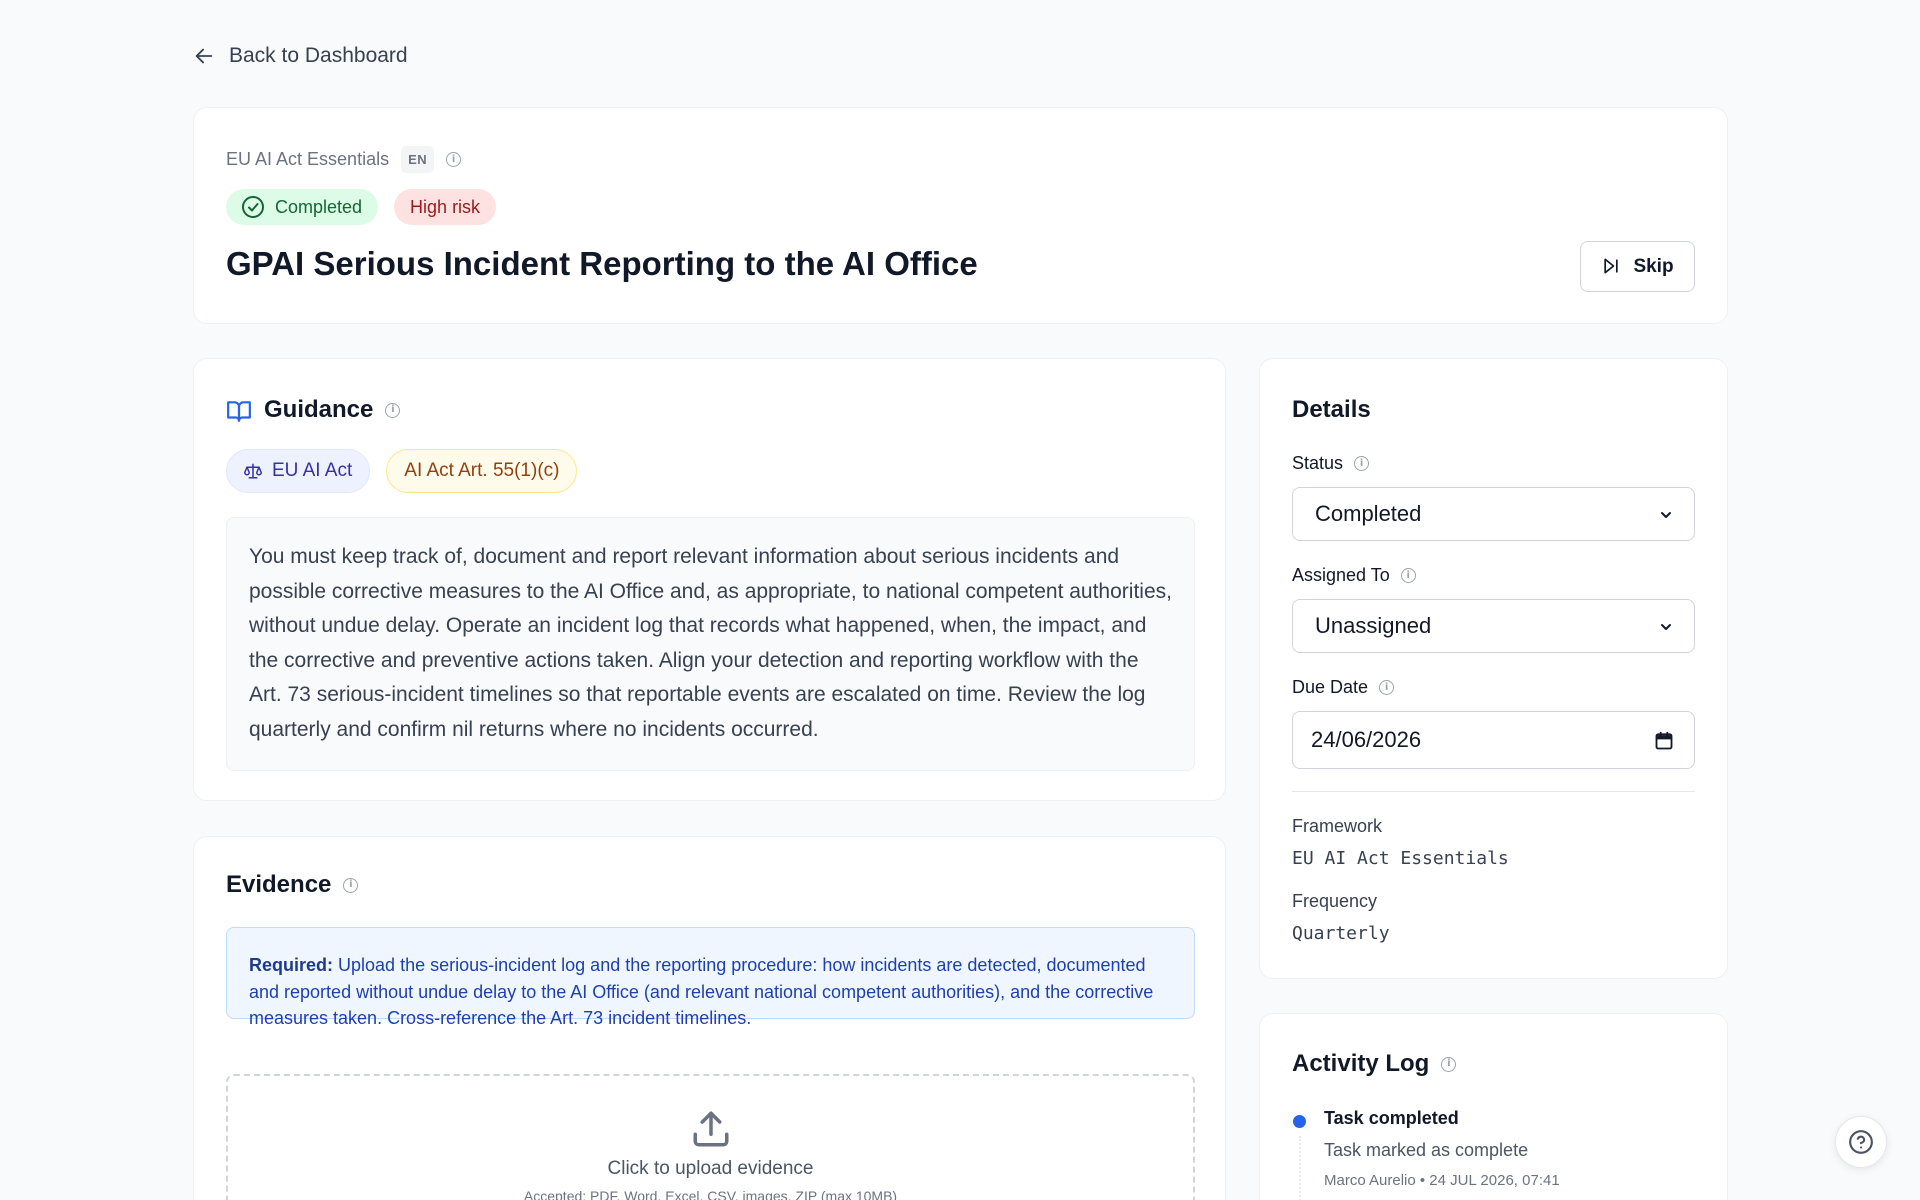 This screenshot has width=1920, height=1200. Describe the element at coordinates (1493, 791) in the screenshot. I see `details-divider` at that location.